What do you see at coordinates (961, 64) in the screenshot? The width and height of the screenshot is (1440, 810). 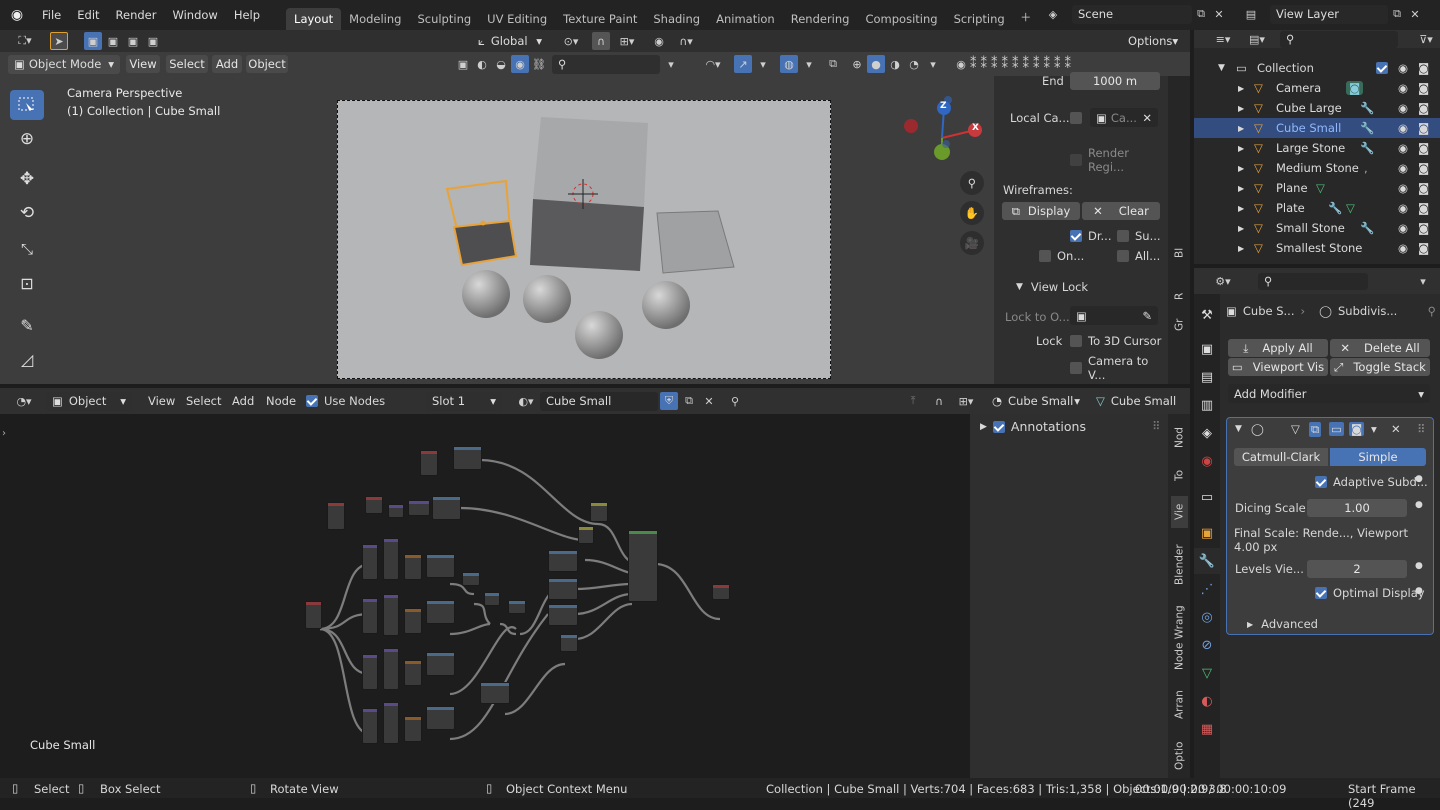 I see `camera-eye-icon: ◉` at bounding box center [961, 64].